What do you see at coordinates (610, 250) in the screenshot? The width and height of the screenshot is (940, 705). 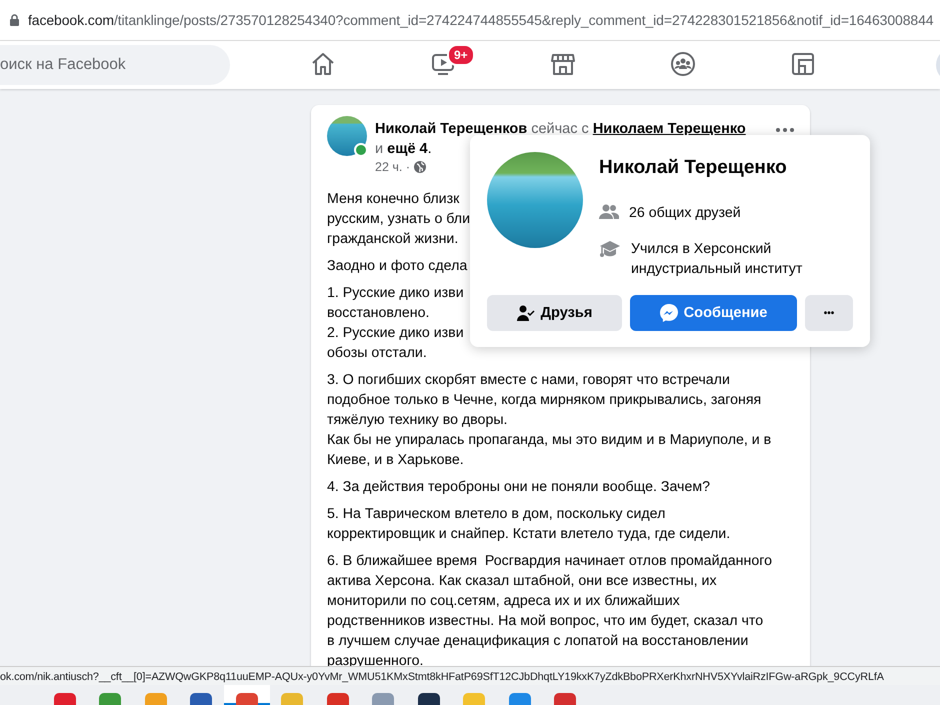 I see `graduation-cap-icon` at bounding box center [610, 250].